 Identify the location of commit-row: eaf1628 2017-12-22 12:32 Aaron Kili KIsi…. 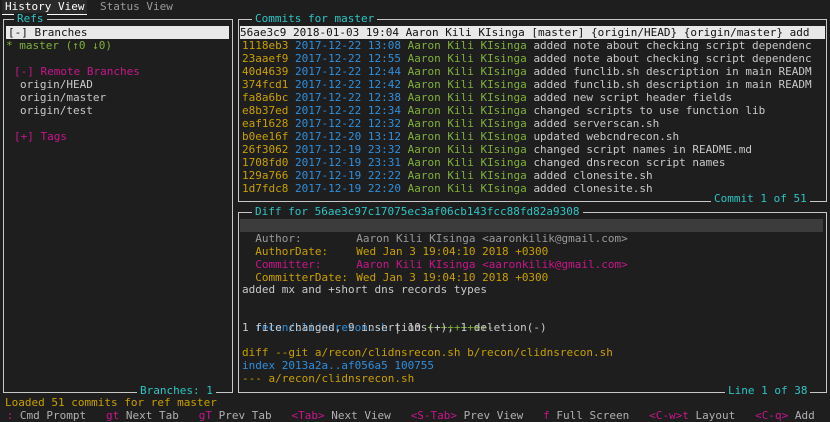
(532, 123).